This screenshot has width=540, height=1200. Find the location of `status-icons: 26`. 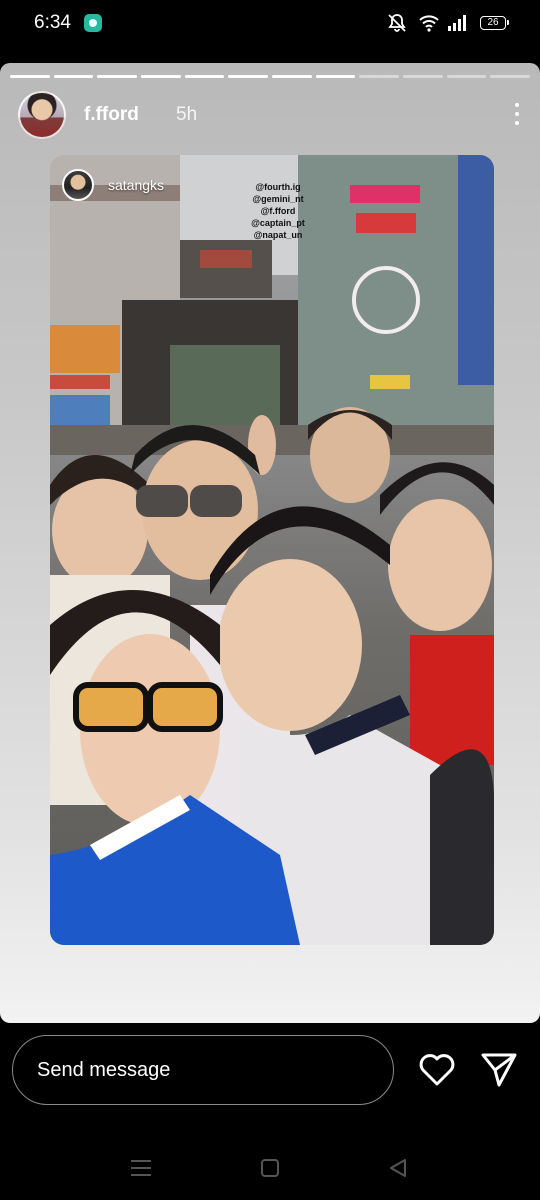

status-icons: 26 is located at coordinates (447, 24).